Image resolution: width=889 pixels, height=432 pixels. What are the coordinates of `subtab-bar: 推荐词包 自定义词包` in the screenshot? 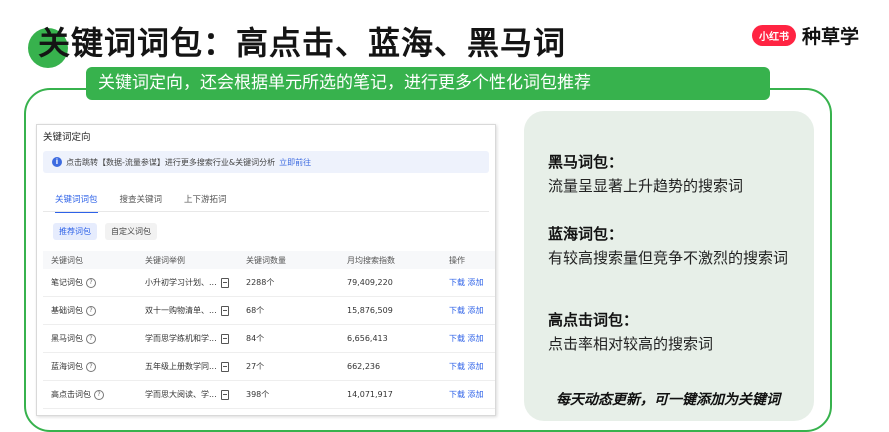 It's located at (105, 231).